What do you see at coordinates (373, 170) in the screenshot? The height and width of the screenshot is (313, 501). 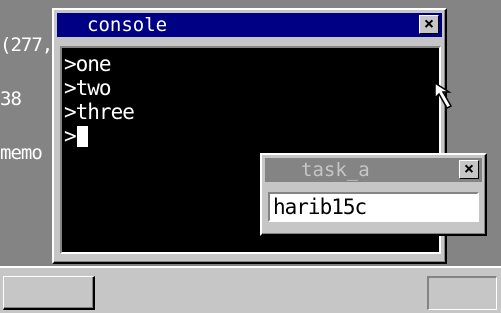 I see `task-a-titlebar: task_a ×` at bounding box center [373, 170].